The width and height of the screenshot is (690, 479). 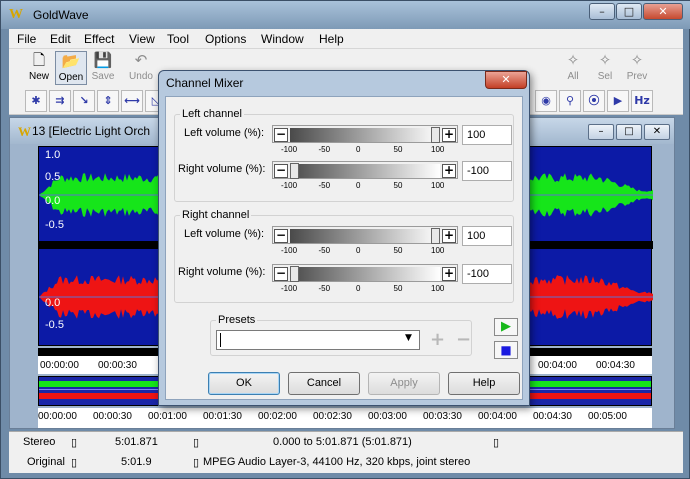 I want to click on rc-left-volume-input: 100, so click(x=487, y=236).